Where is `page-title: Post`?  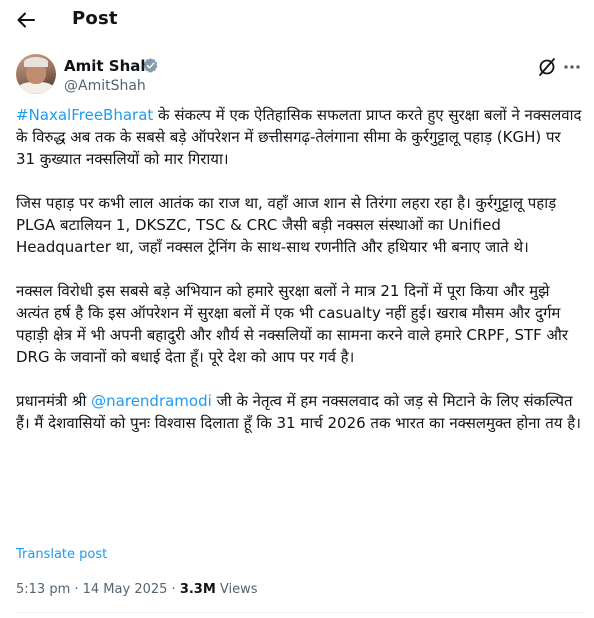
page-title: Post is located at coordinates (95, 18).